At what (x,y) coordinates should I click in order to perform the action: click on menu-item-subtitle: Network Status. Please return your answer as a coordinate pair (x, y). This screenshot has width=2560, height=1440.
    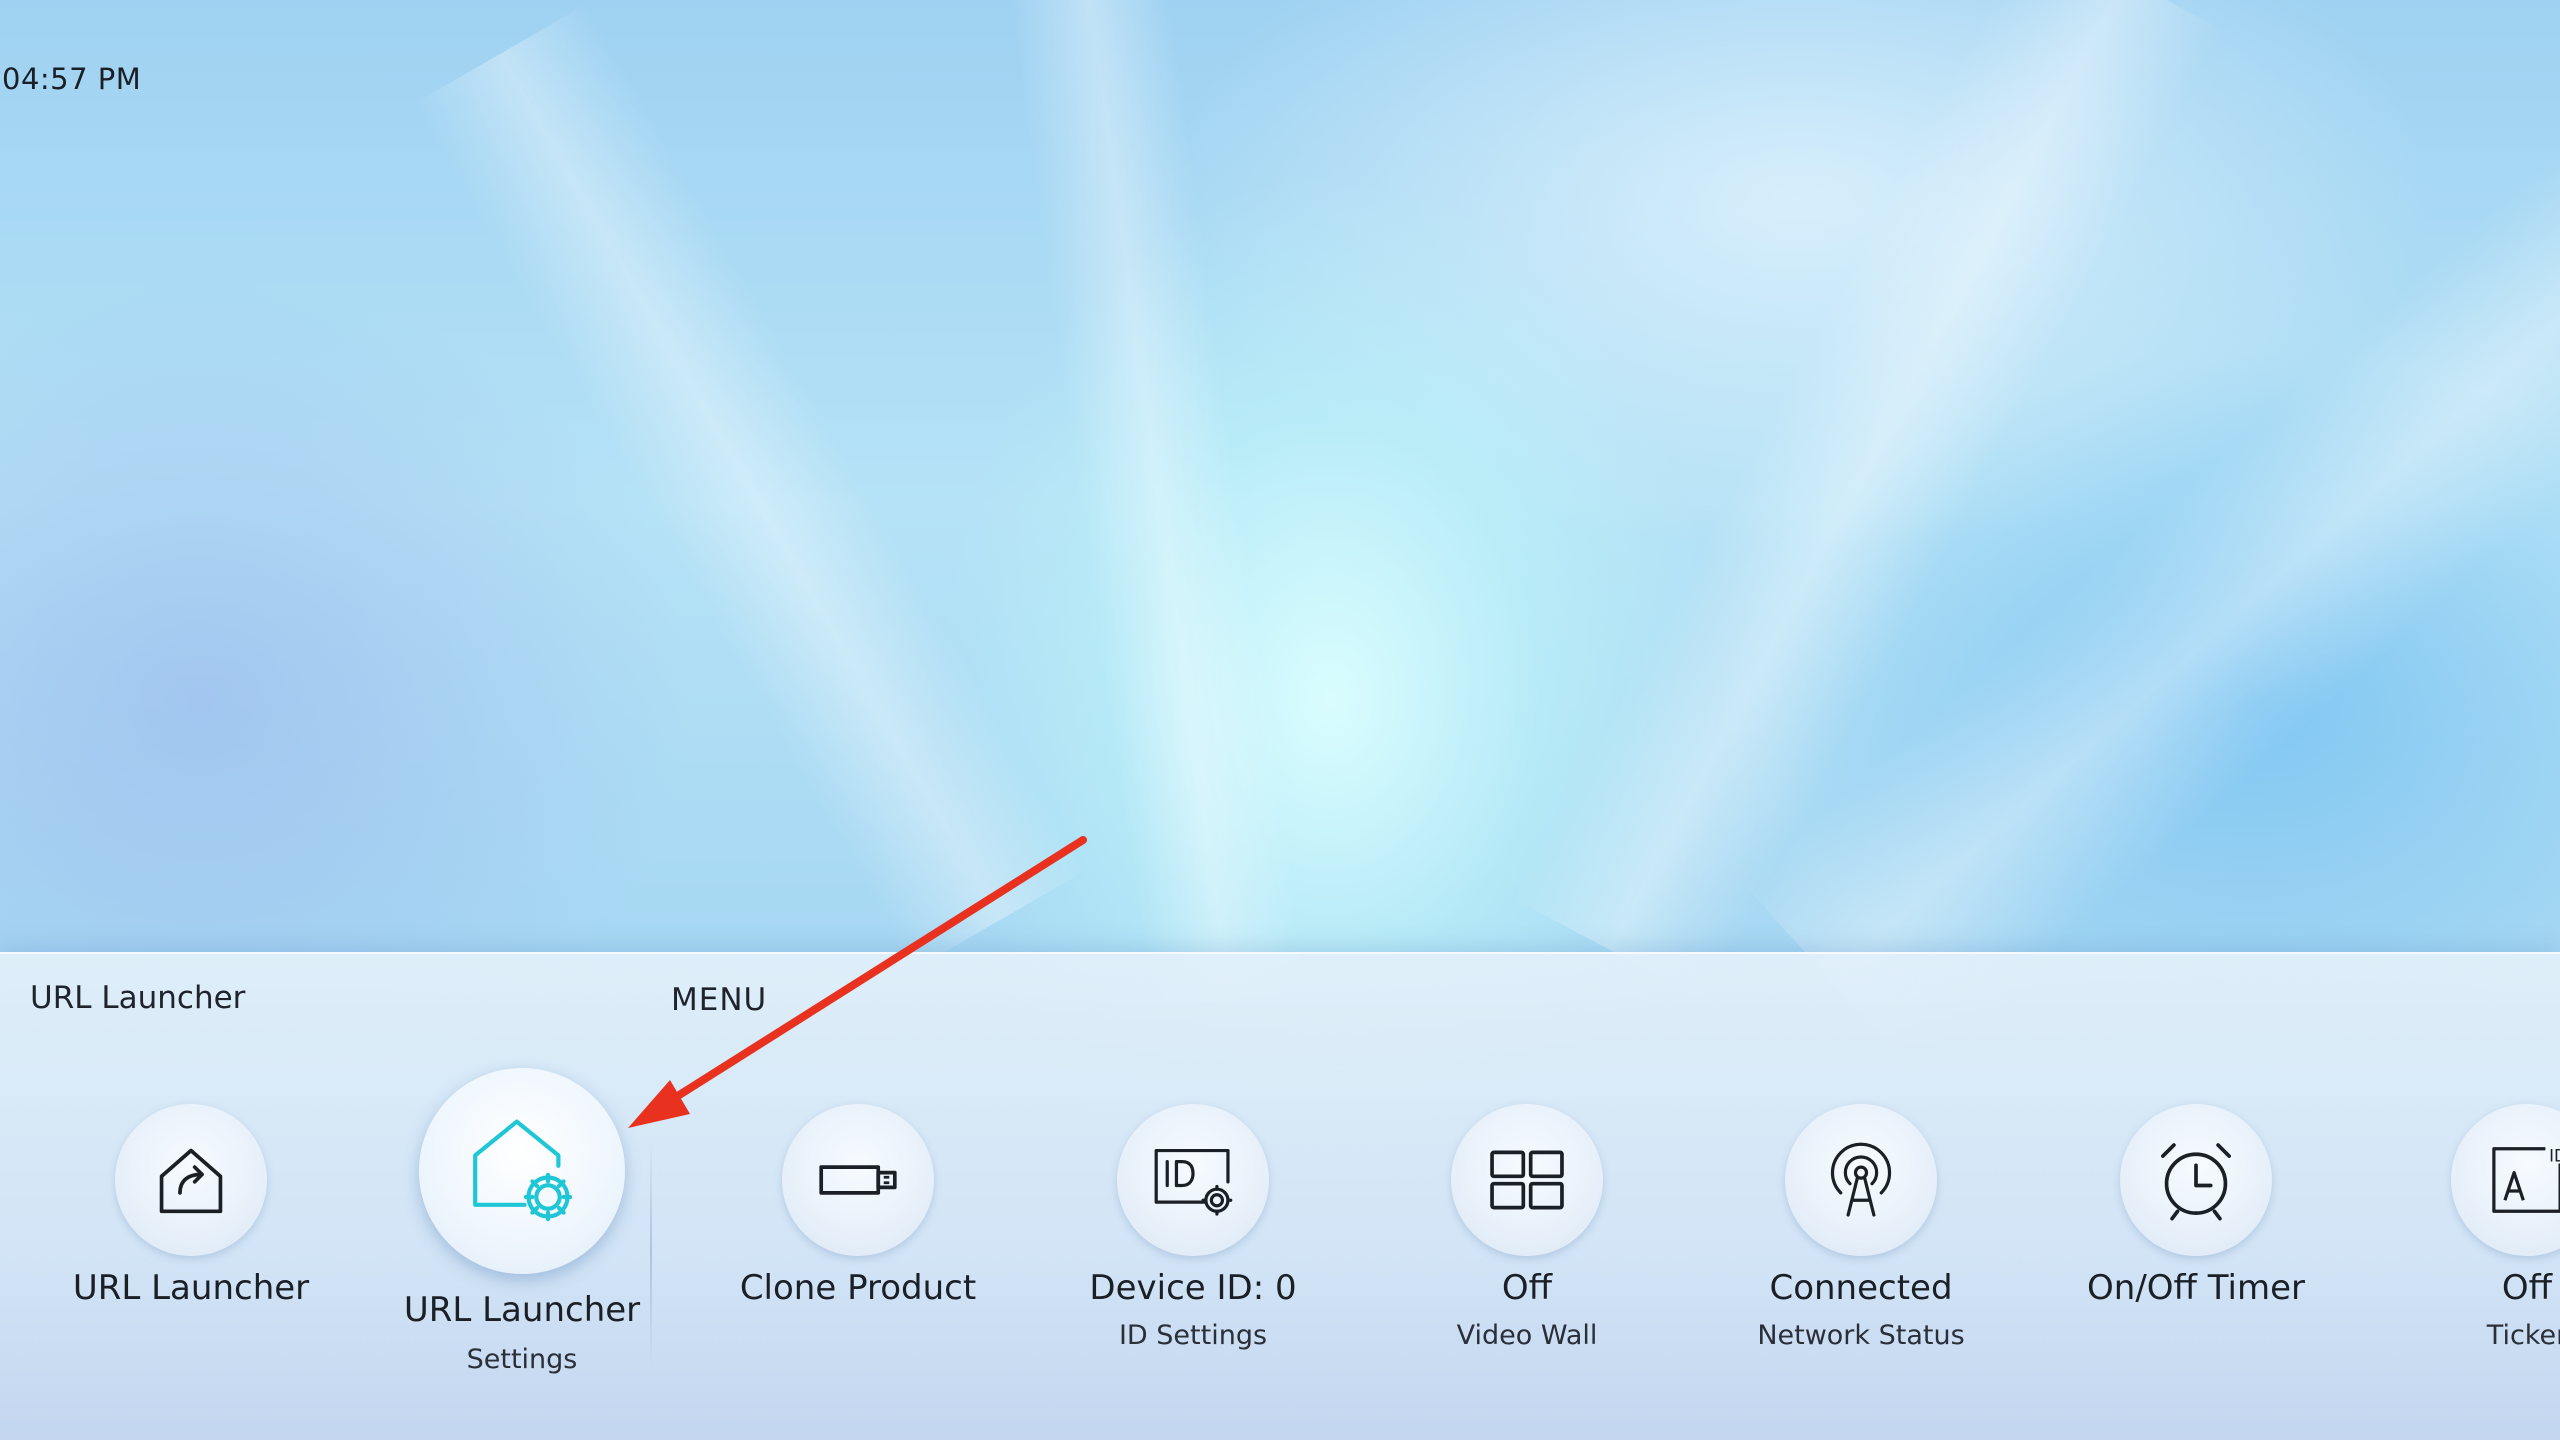
    Looking at the image, I should click on (1861, 1335).